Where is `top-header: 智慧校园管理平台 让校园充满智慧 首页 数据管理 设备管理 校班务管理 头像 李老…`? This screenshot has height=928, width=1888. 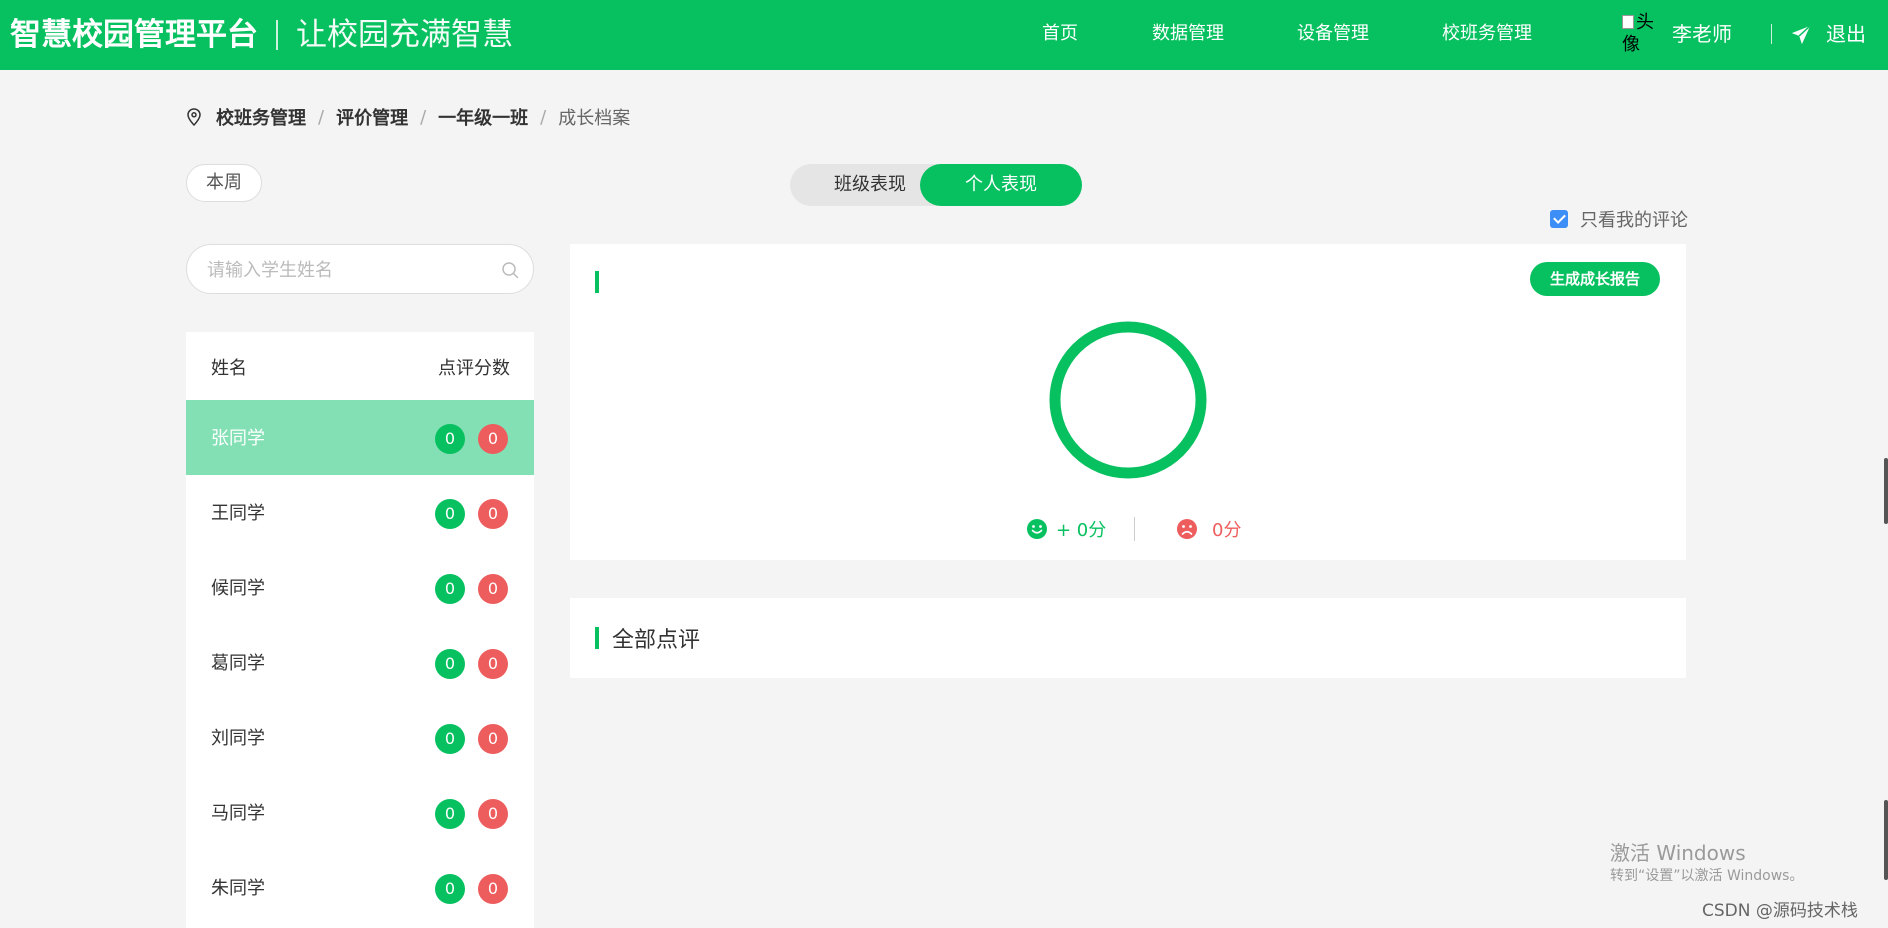
top-header: 智慧校园管理平台 让校园充满智慧 首页 数据管理 设备管理 校班务管理 头像 李老… is located at coordinates (944, 35).